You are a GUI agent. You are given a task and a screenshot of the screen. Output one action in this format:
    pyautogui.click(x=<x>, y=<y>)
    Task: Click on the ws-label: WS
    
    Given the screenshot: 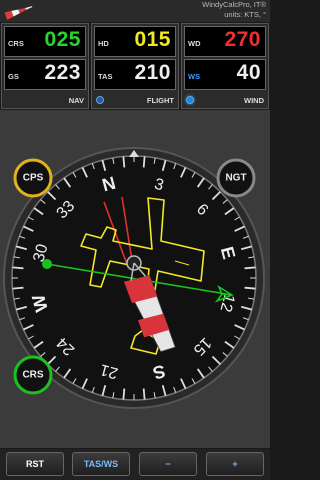 What is the action you would take?
    pyautogui.click(x=194, y=76)
    